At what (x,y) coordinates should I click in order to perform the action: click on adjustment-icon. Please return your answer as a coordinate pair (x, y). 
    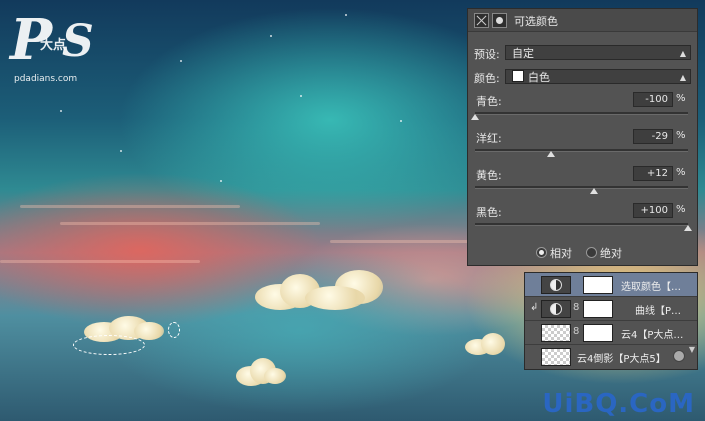
    Looking at the image, I should click on (481, 20).